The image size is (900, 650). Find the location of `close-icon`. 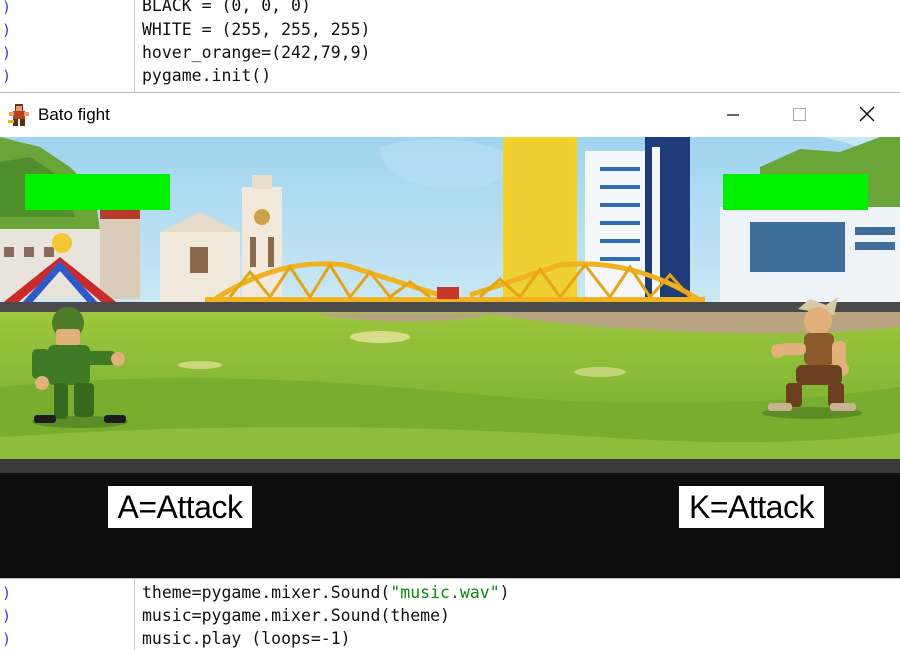

close-icon is located at coordinates (867, 114).